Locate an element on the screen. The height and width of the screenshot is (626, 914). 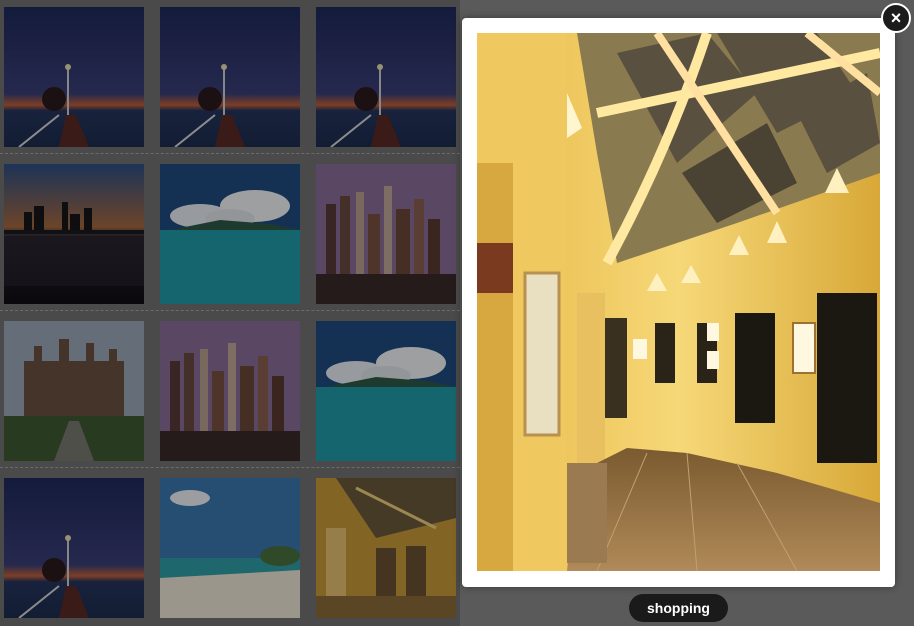
close-button: × is located at coordinates (896, 18).